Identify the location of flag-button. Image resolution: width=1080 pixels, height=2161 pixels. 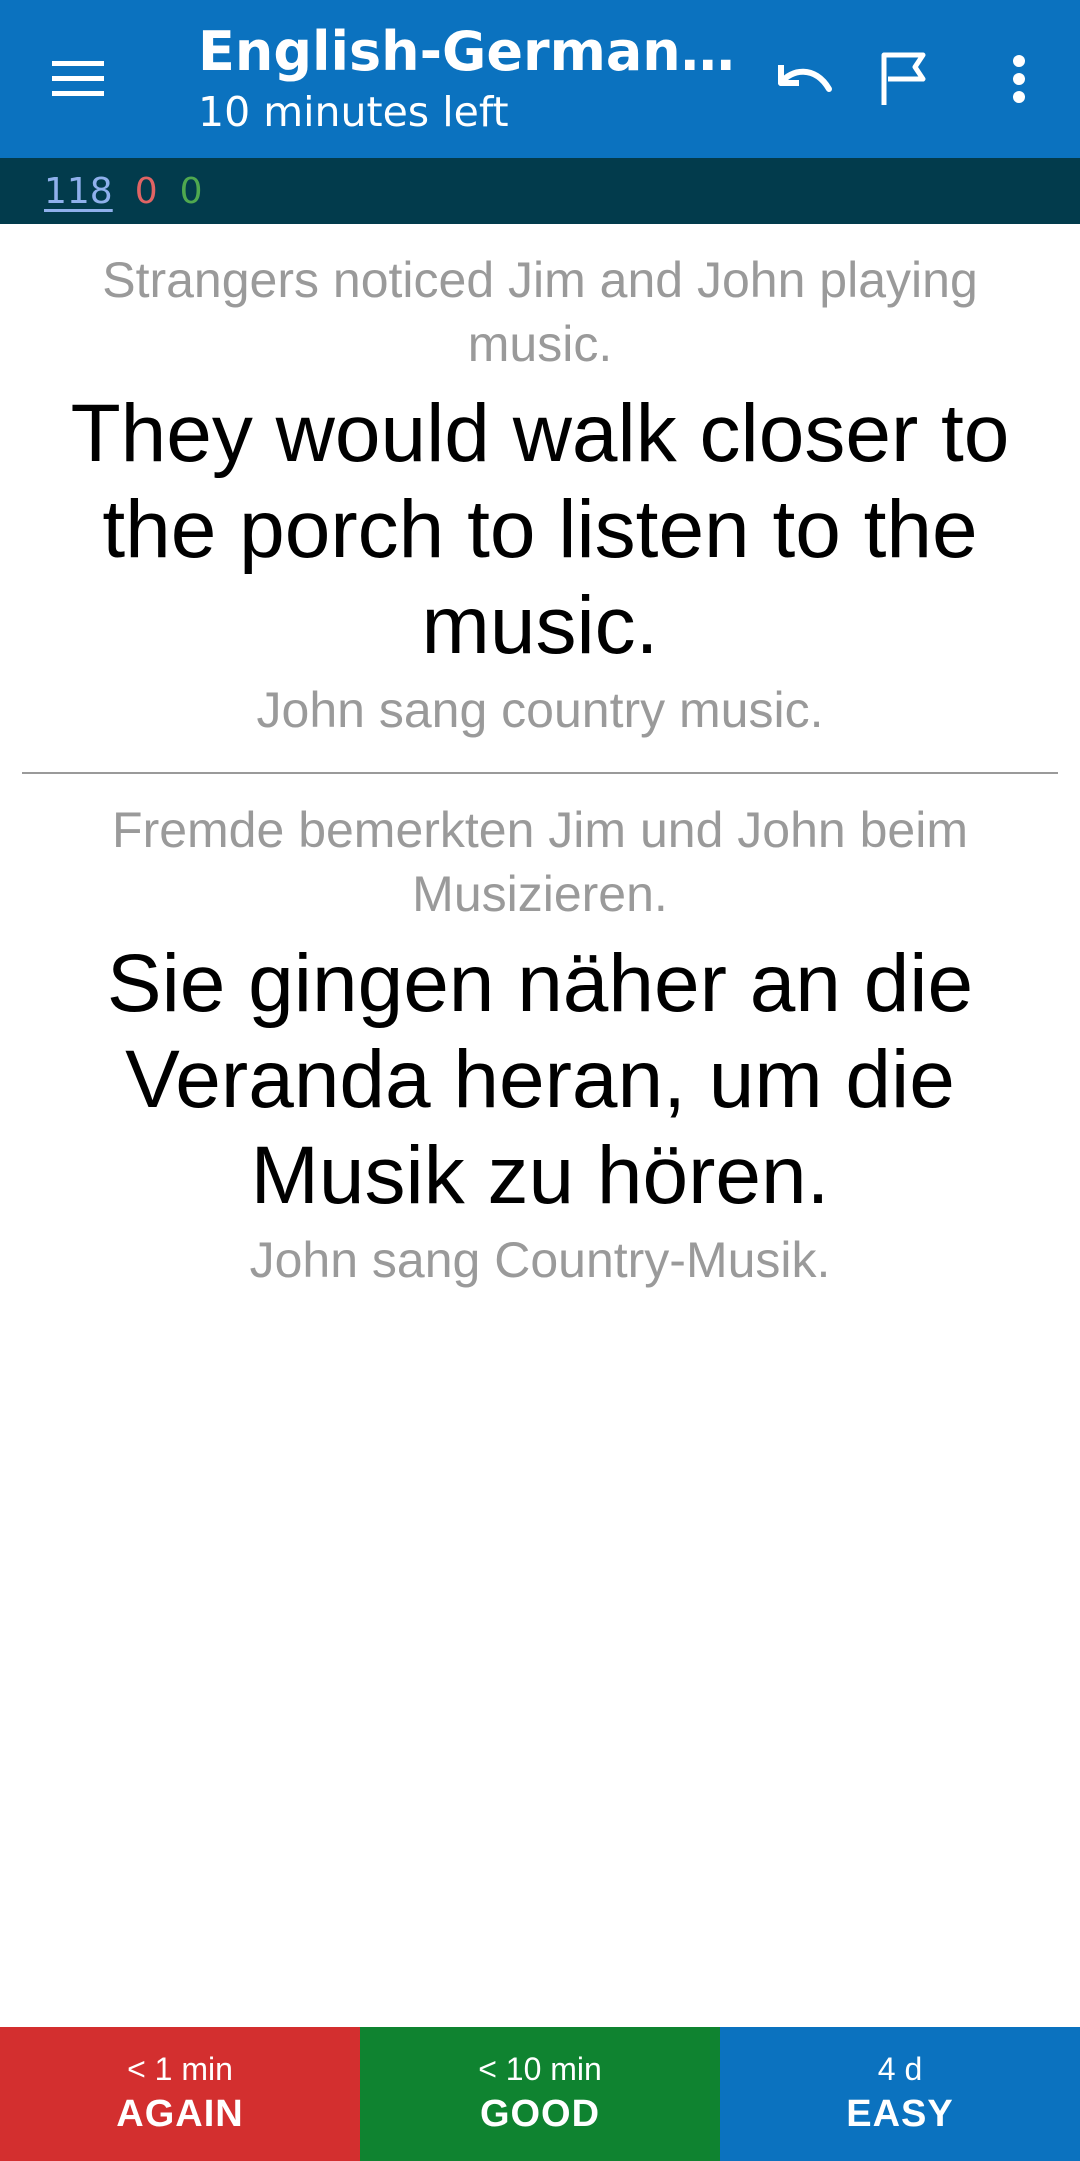
(904, 79).